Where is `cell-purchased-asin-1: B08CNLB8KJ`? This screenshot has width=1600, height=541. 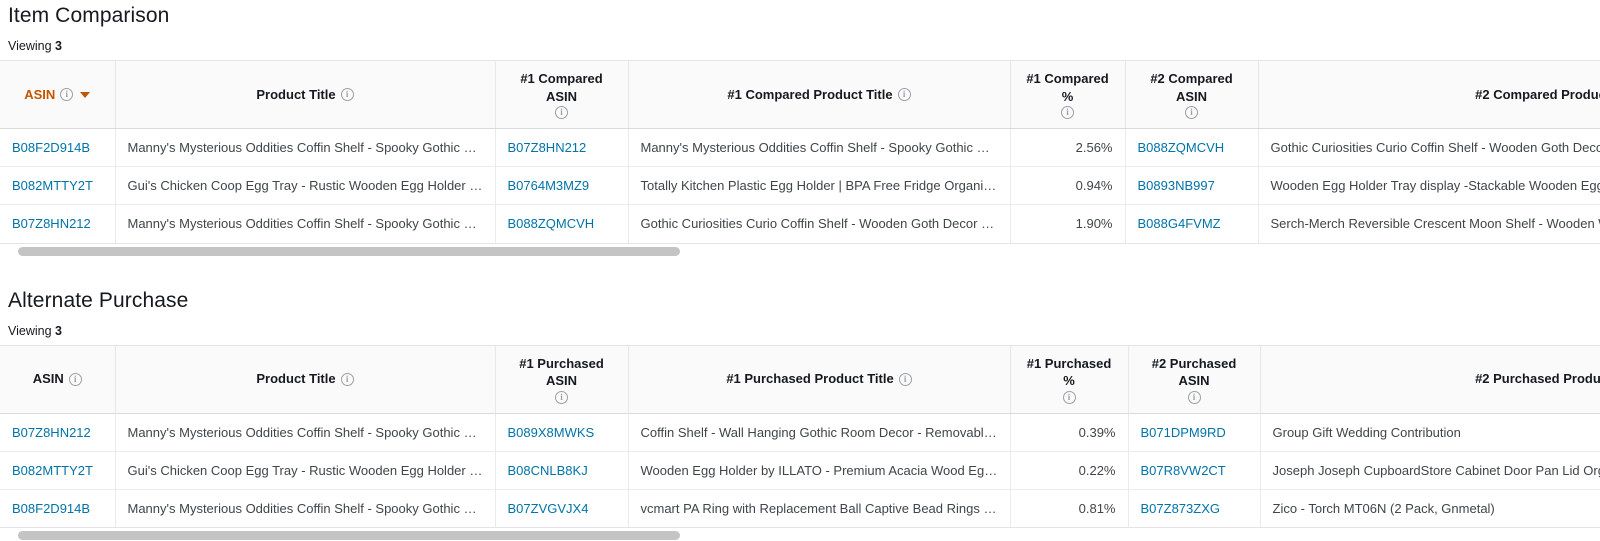
cell-purchased-asin-1: B08CNLB8KJ is located at coordinates (562, 470).